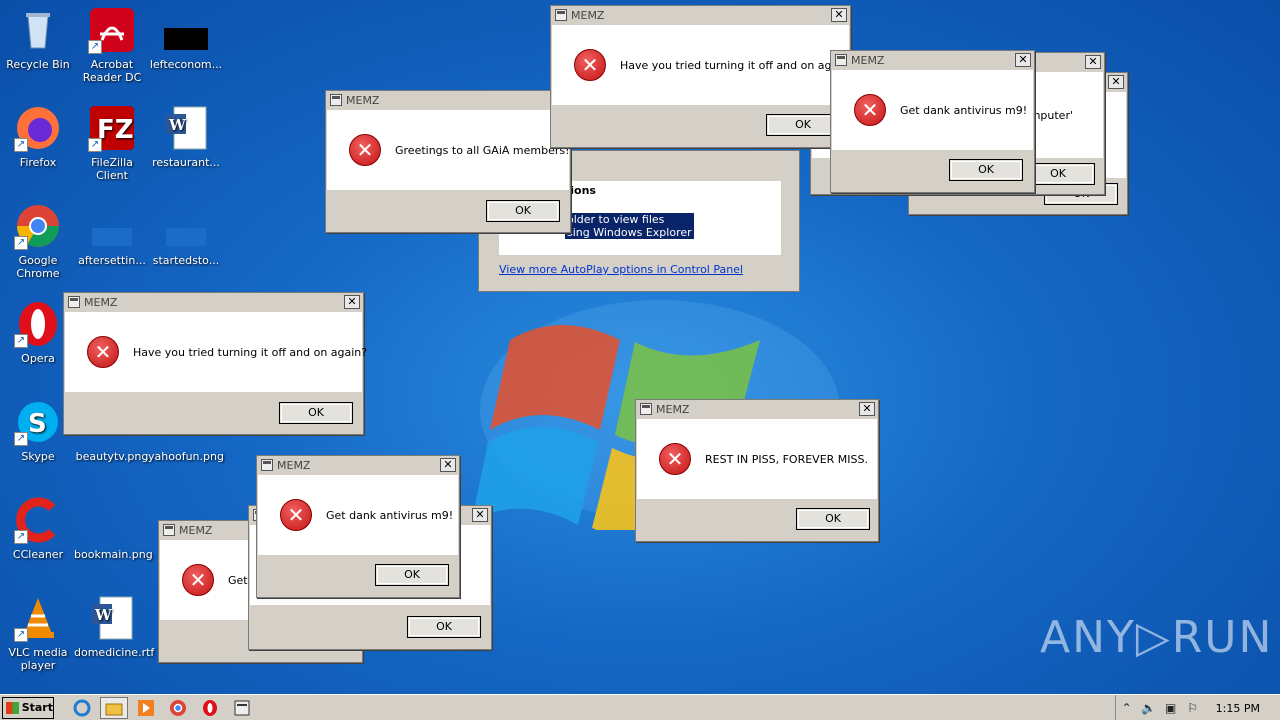 This screenshot has height=720, width=1280. I want to click on desktop-icon-bookmain: bookmain.png, so click(113, 528).